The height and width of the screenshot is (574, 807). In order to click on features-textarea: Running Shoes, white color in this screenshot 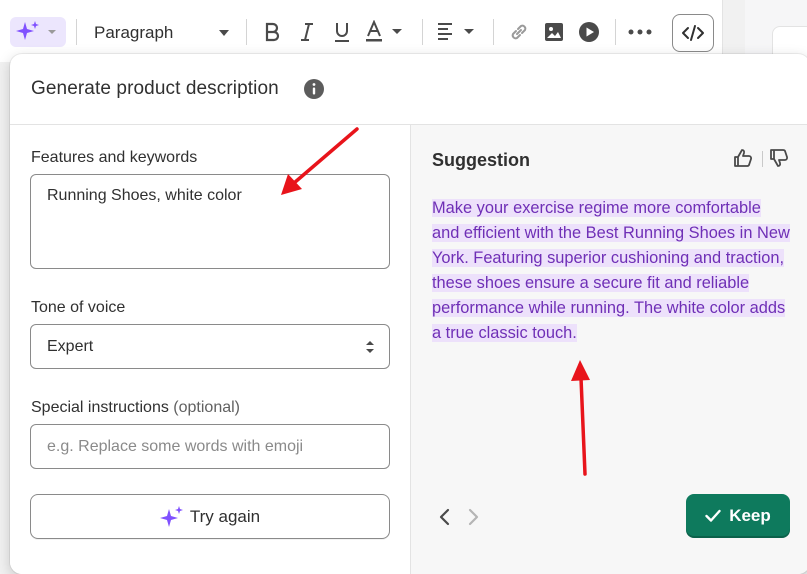, I will do `click(210, 221)`.